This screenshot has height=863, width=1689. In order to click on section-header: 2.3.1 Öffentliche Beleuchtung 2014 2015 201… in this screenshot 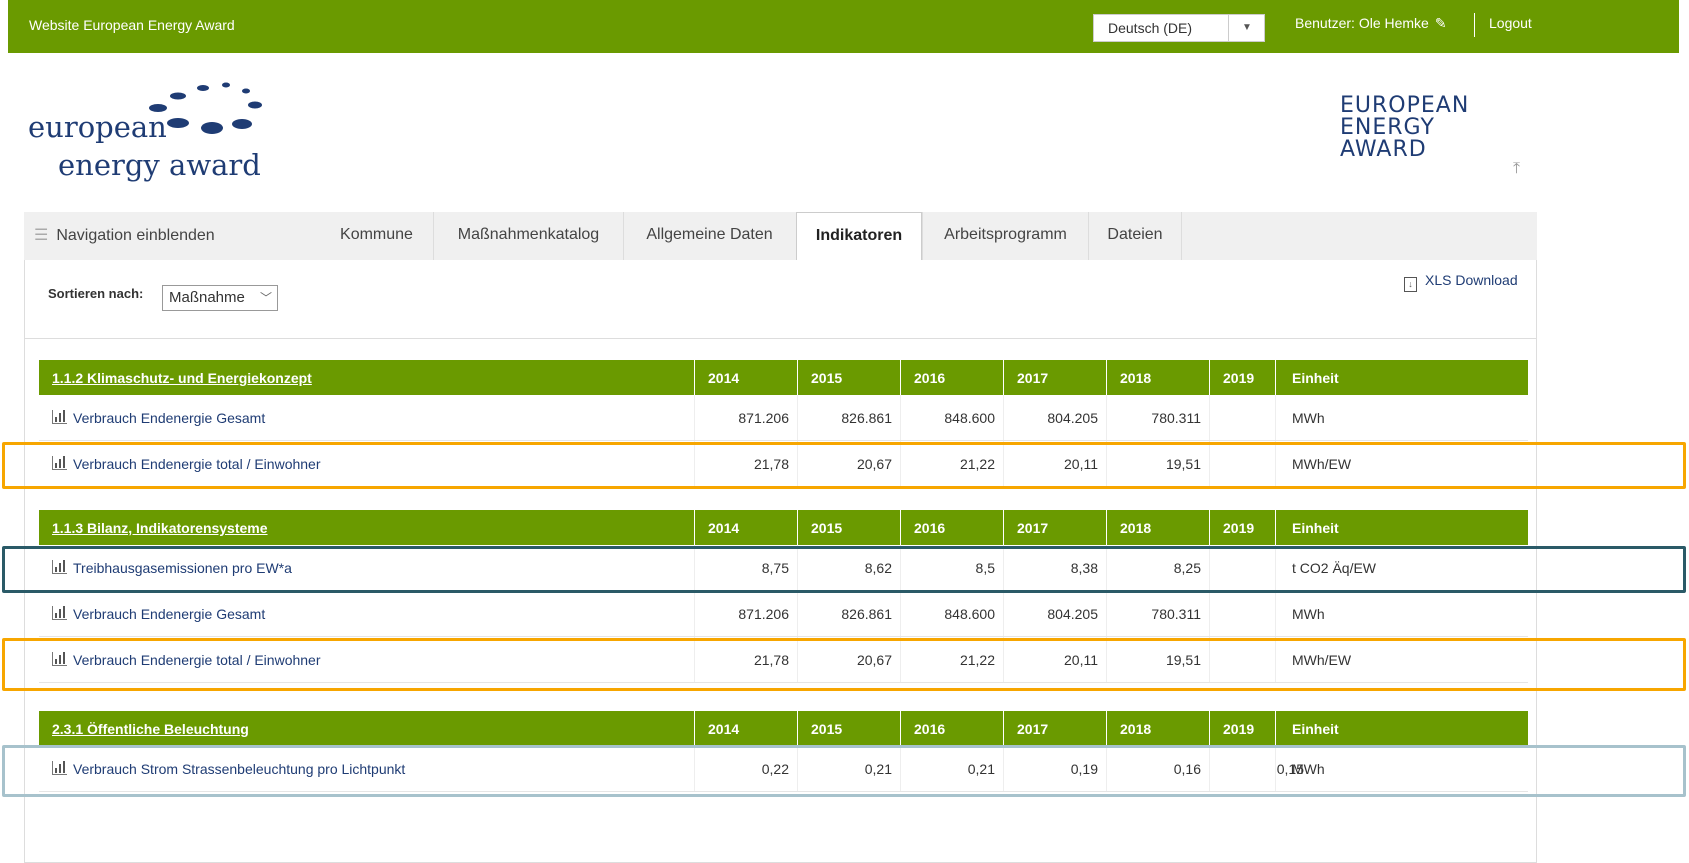, I will do `click(783, 728)`.